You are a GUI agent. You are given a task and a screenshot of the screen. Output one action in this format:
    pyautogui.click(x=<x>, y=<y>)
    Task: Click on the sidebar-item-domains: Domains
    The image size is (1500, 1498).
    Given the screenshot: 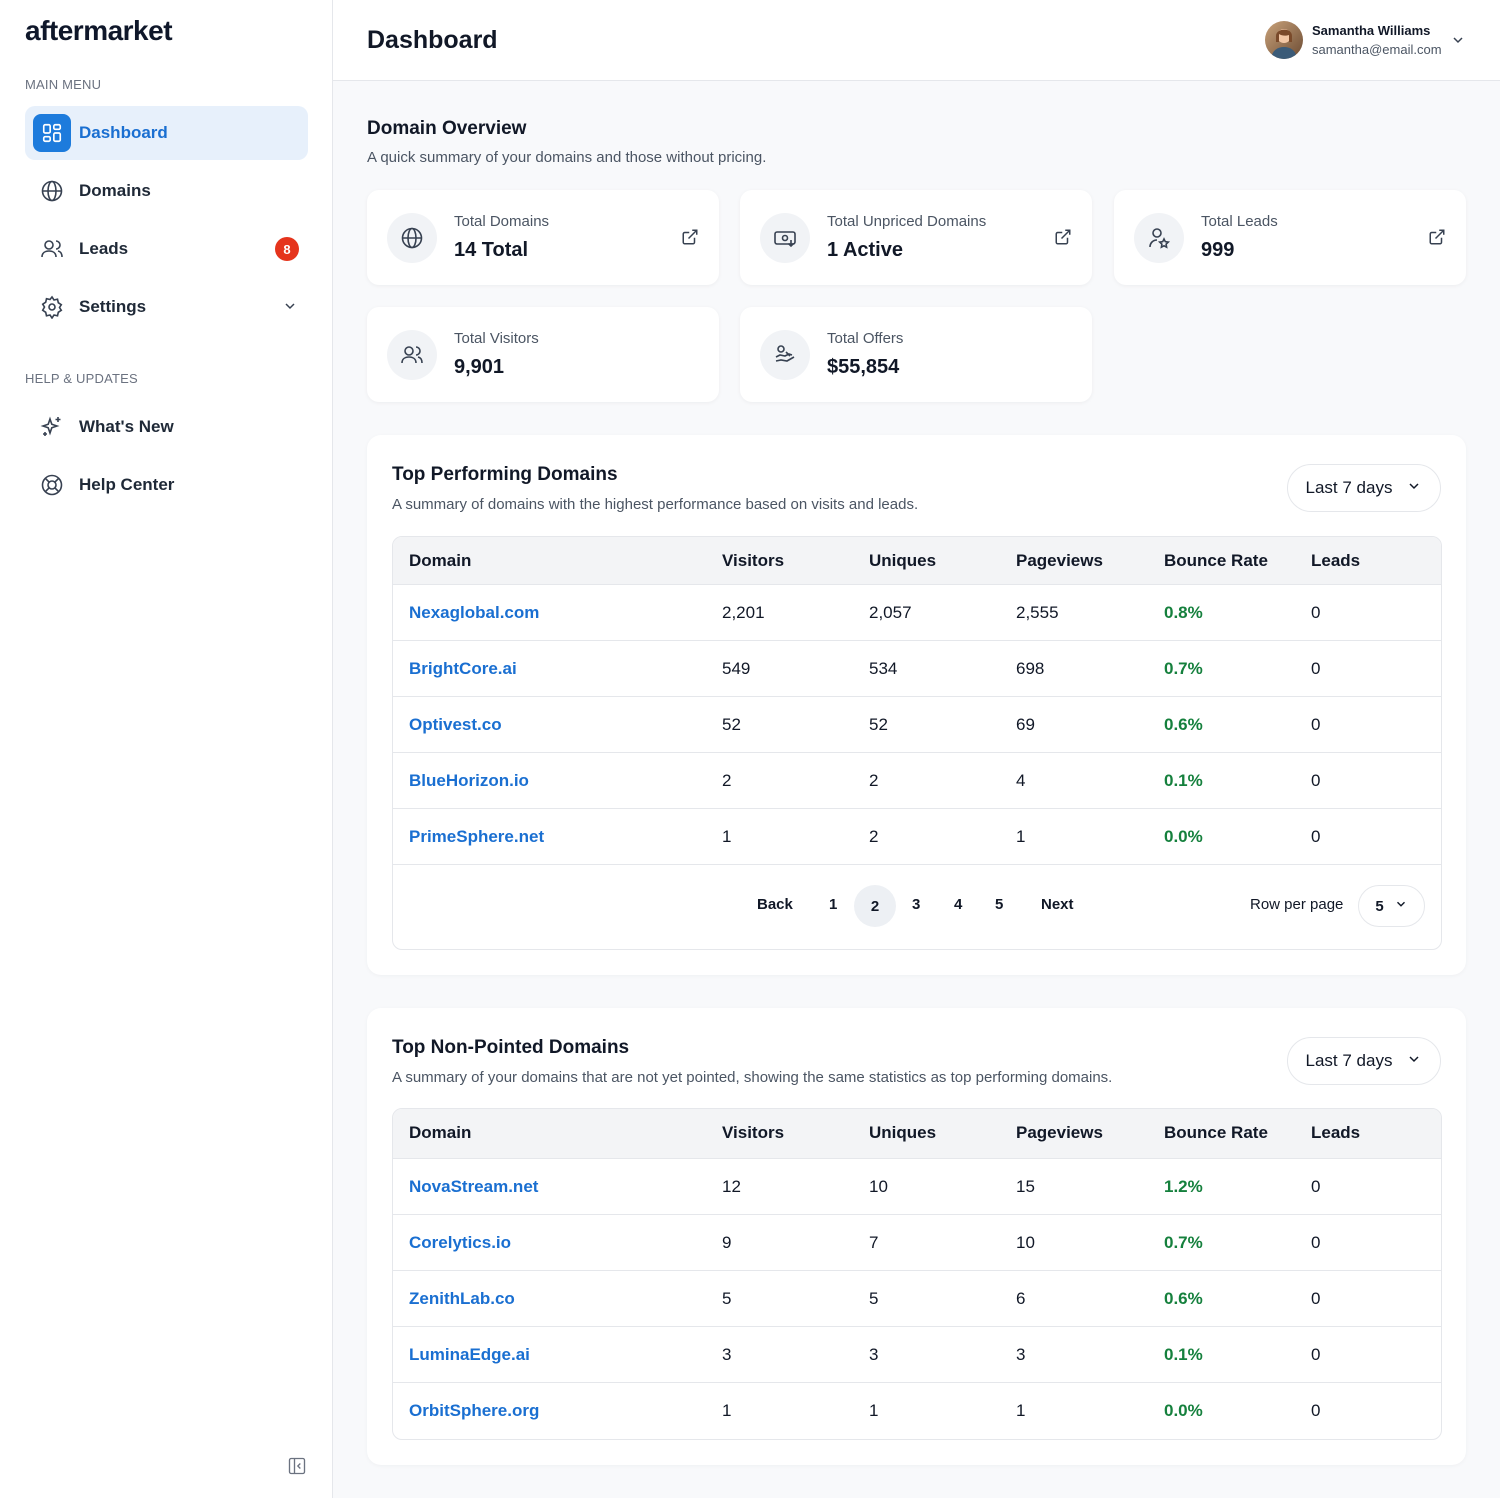 What is the action you would take?
    pyautogui.click(x=166, y=191)
    